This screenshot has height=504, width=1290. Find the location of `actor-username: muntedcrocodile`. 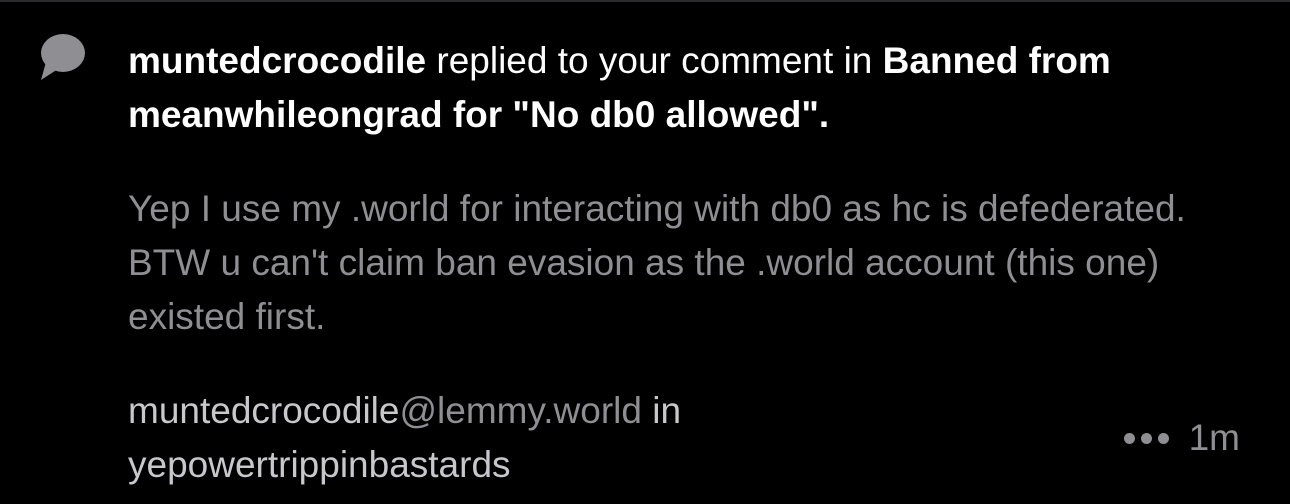

actor-username: muntedcrocodile is located at coordinates (277, 60).